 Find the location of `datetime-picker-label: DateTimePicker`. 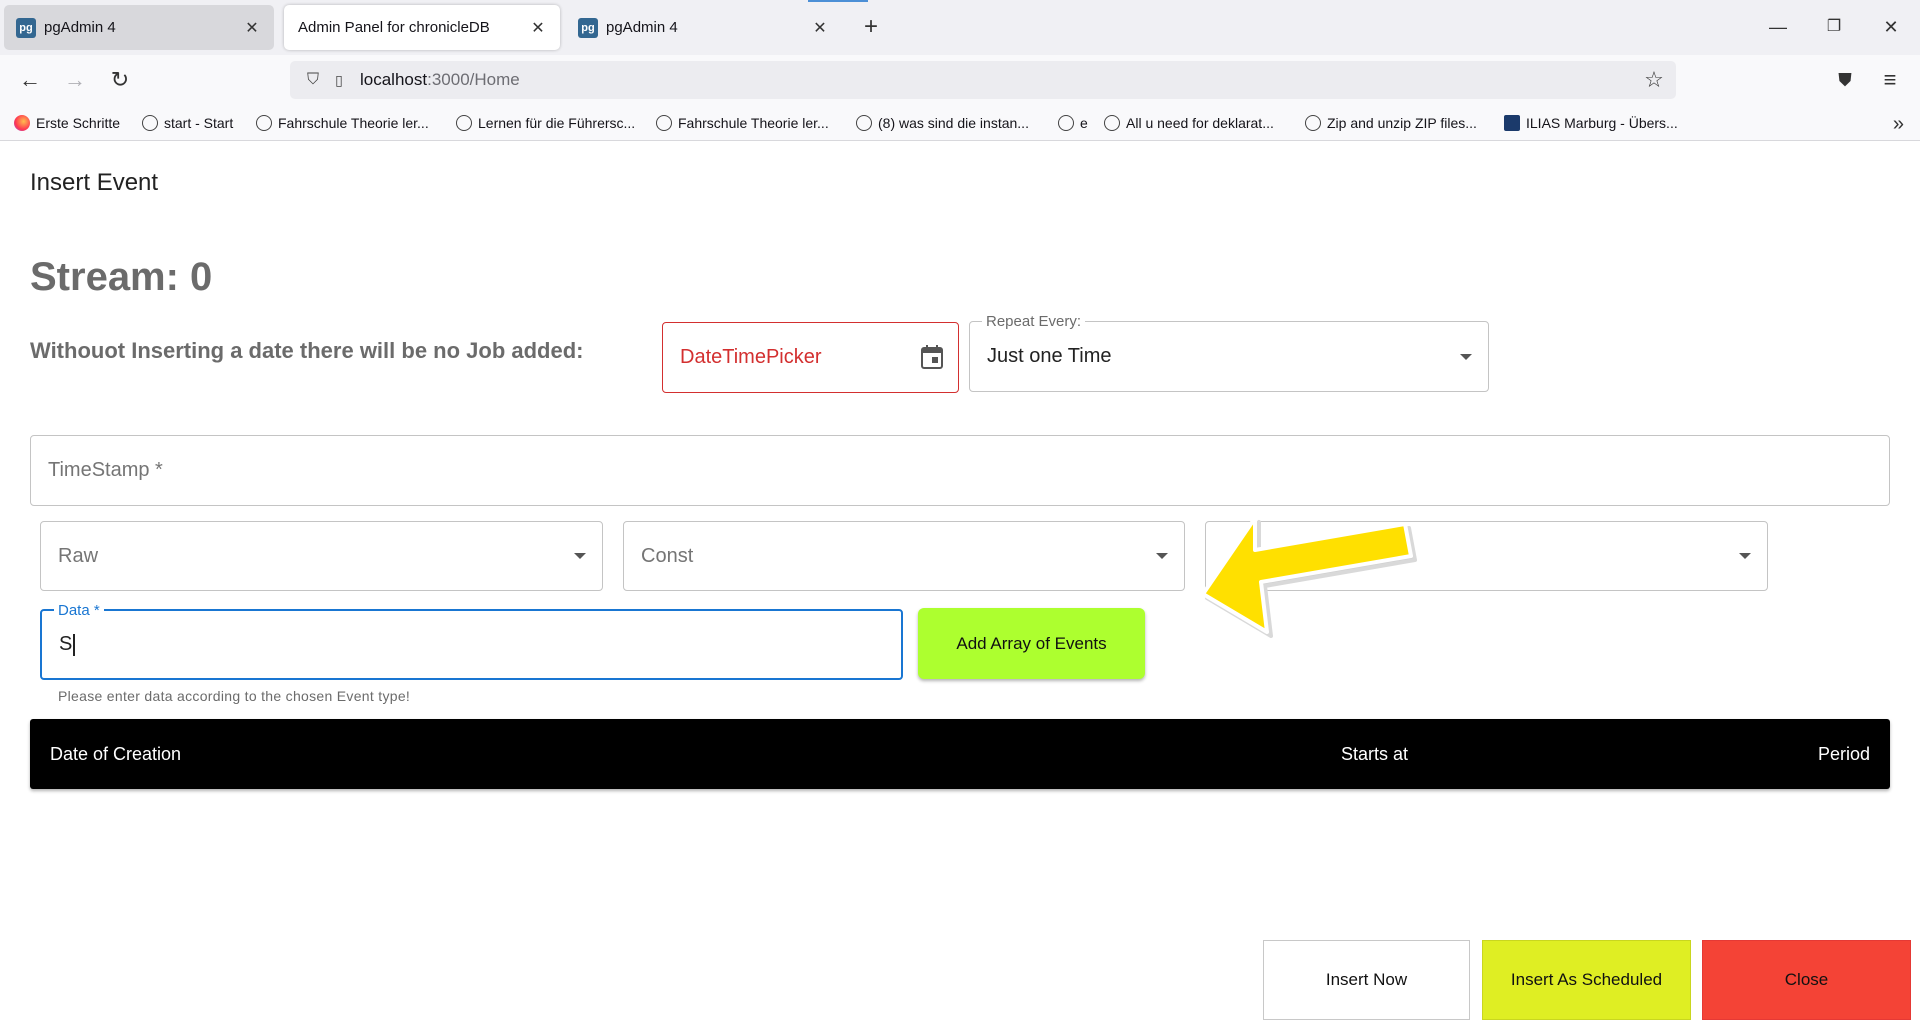

datetime-picker-label: DateTimePicker is located at coordinates (751, 357).